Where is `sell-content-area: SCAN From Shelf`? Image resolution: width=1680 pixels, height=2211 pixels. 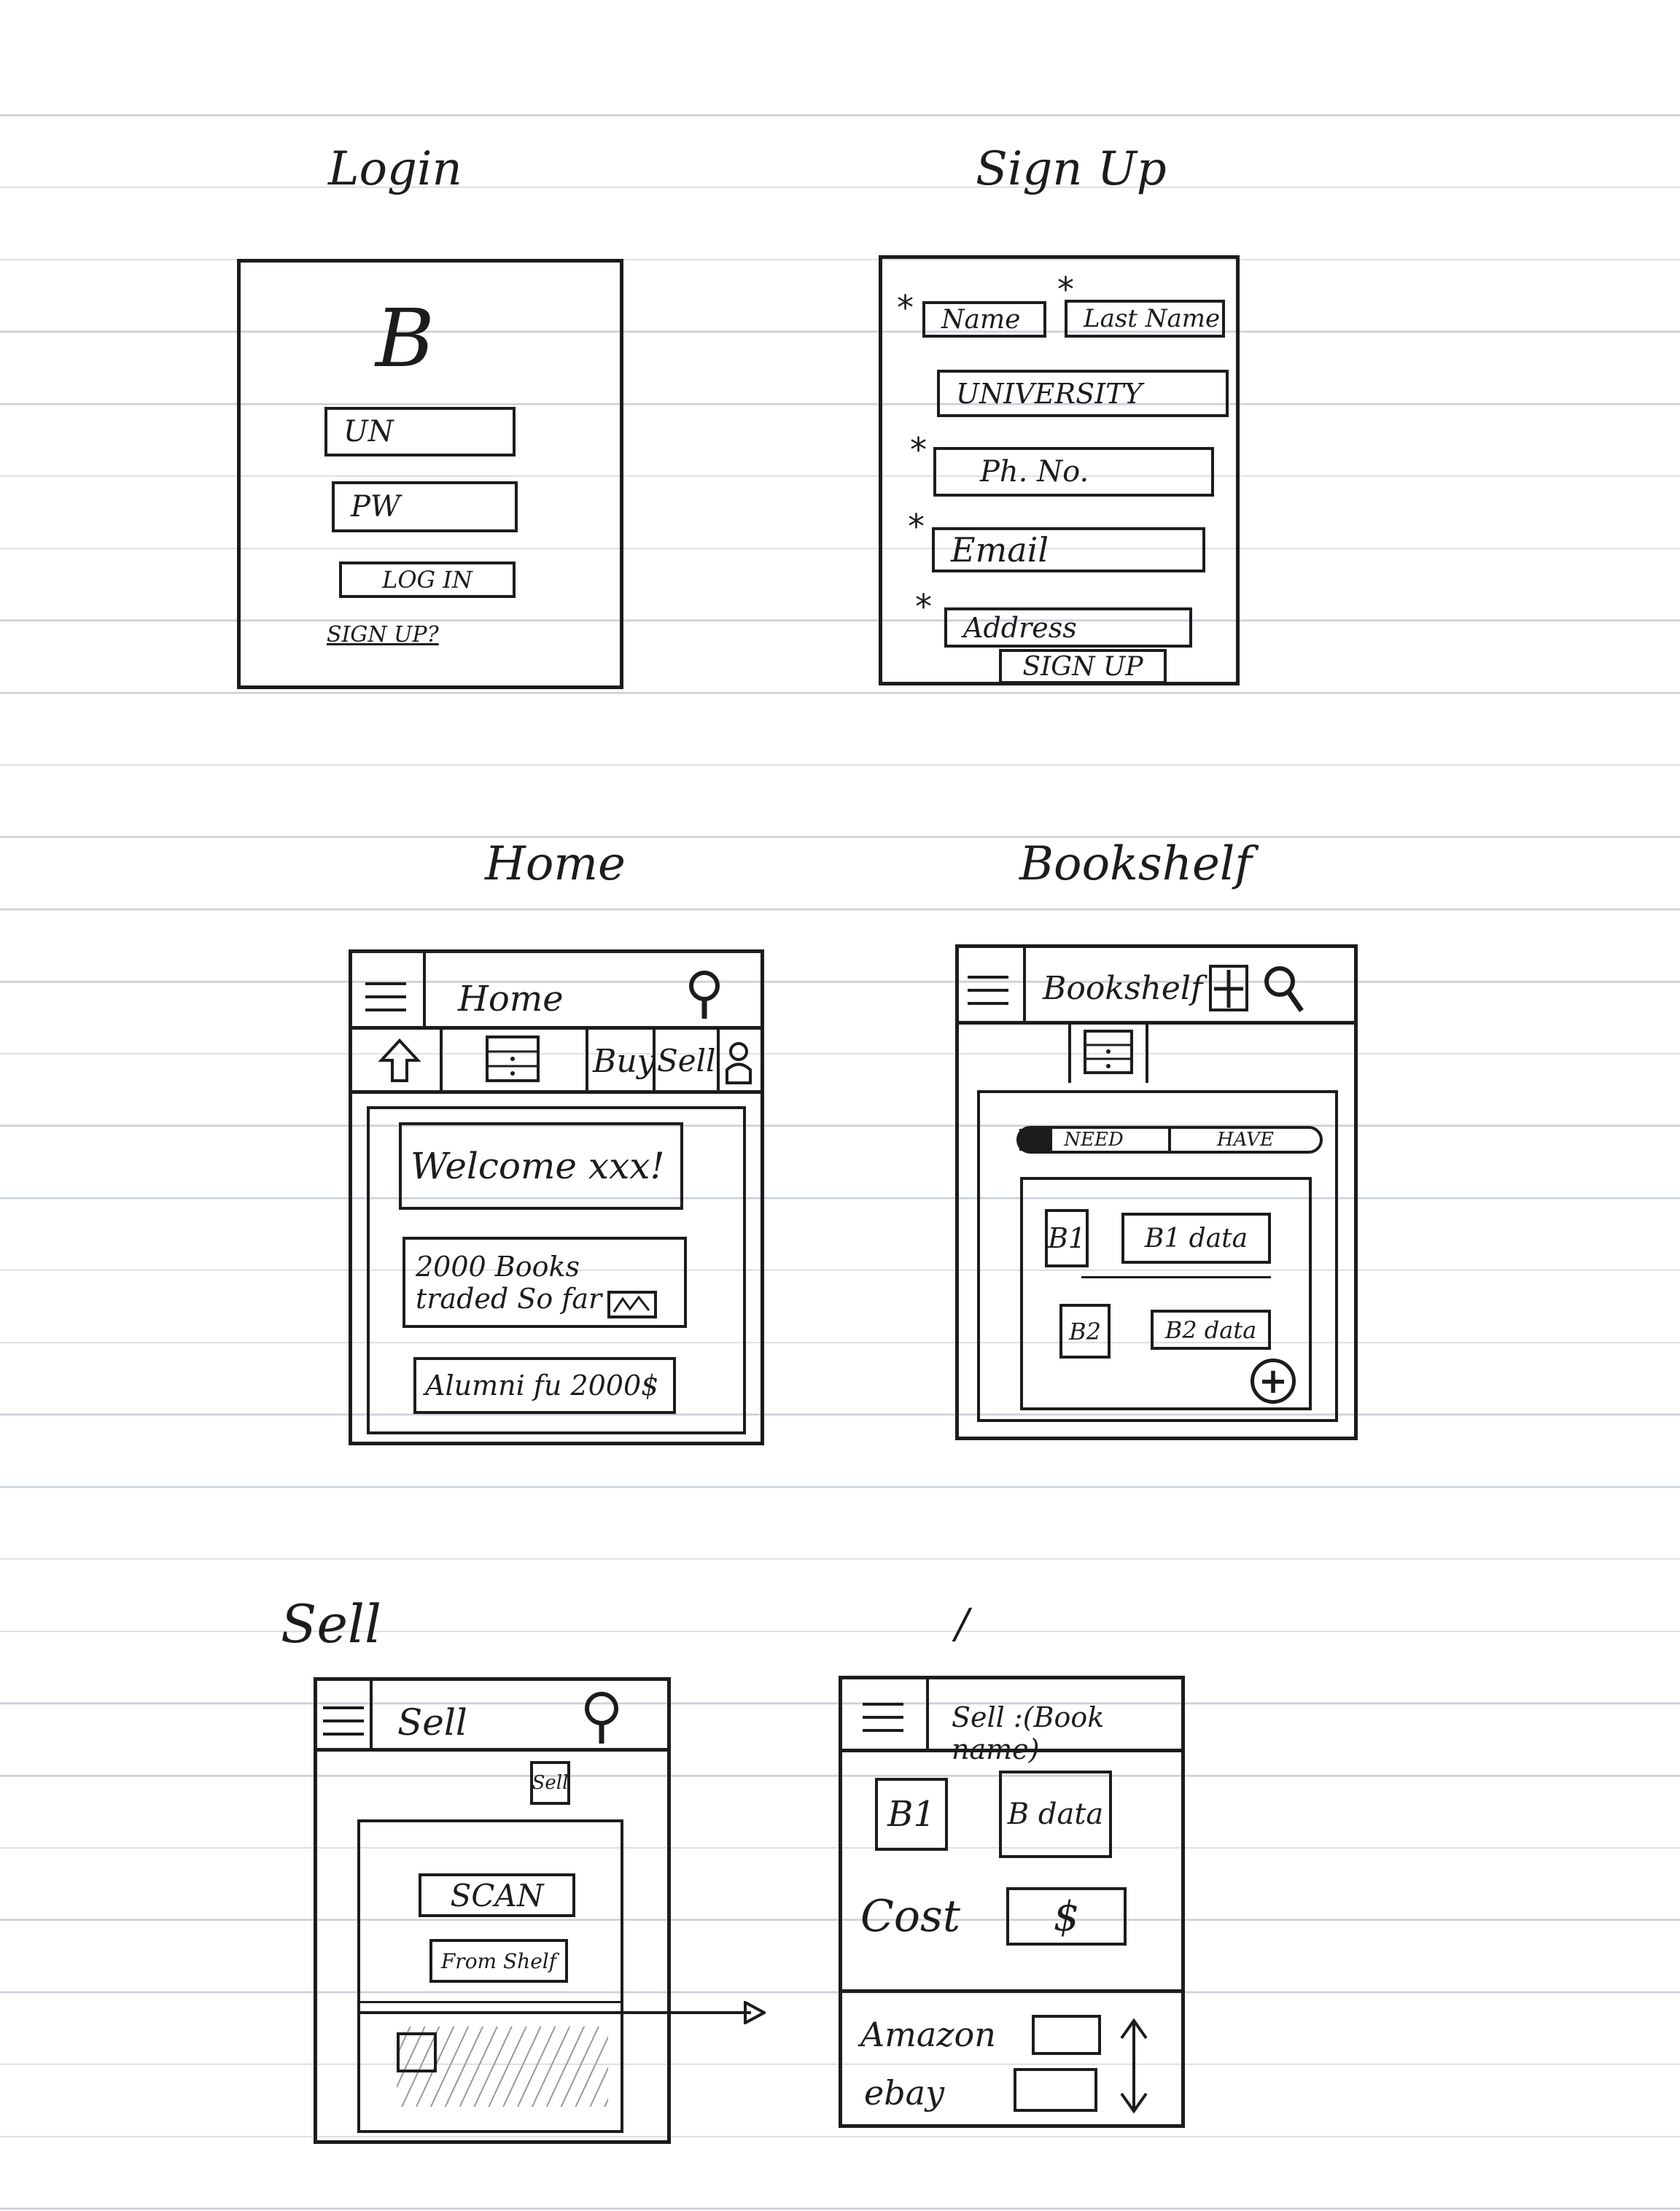
sell-content-area: SCAN From Shelf is located at coordinates (490, 1976).